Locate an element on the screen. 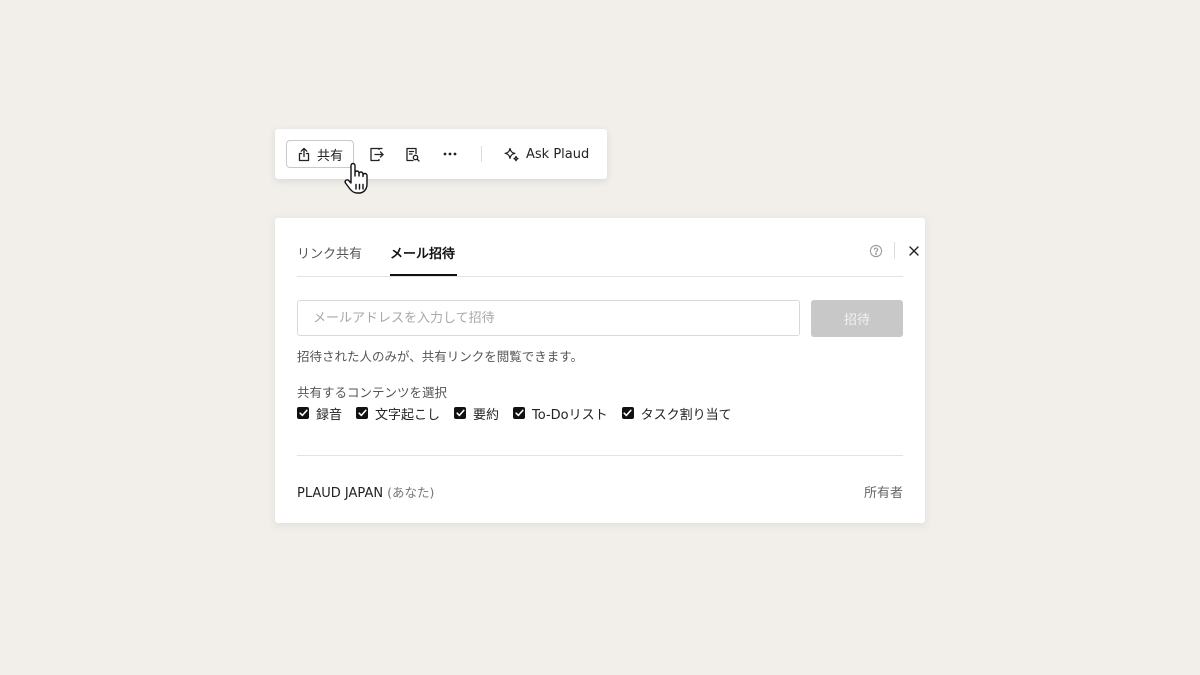 The width and height of the screenshot is (1200, 675). ask-plaud-label: Ask Plaud is located at coordinates (558, 154).